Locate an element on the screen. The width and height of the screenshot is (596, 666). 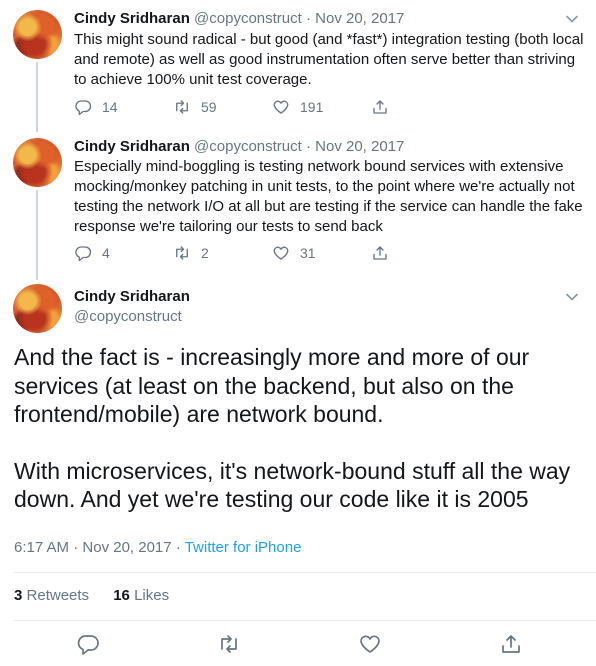
tweet-actions: 4 2 31 is located at coordinates (284, 254).